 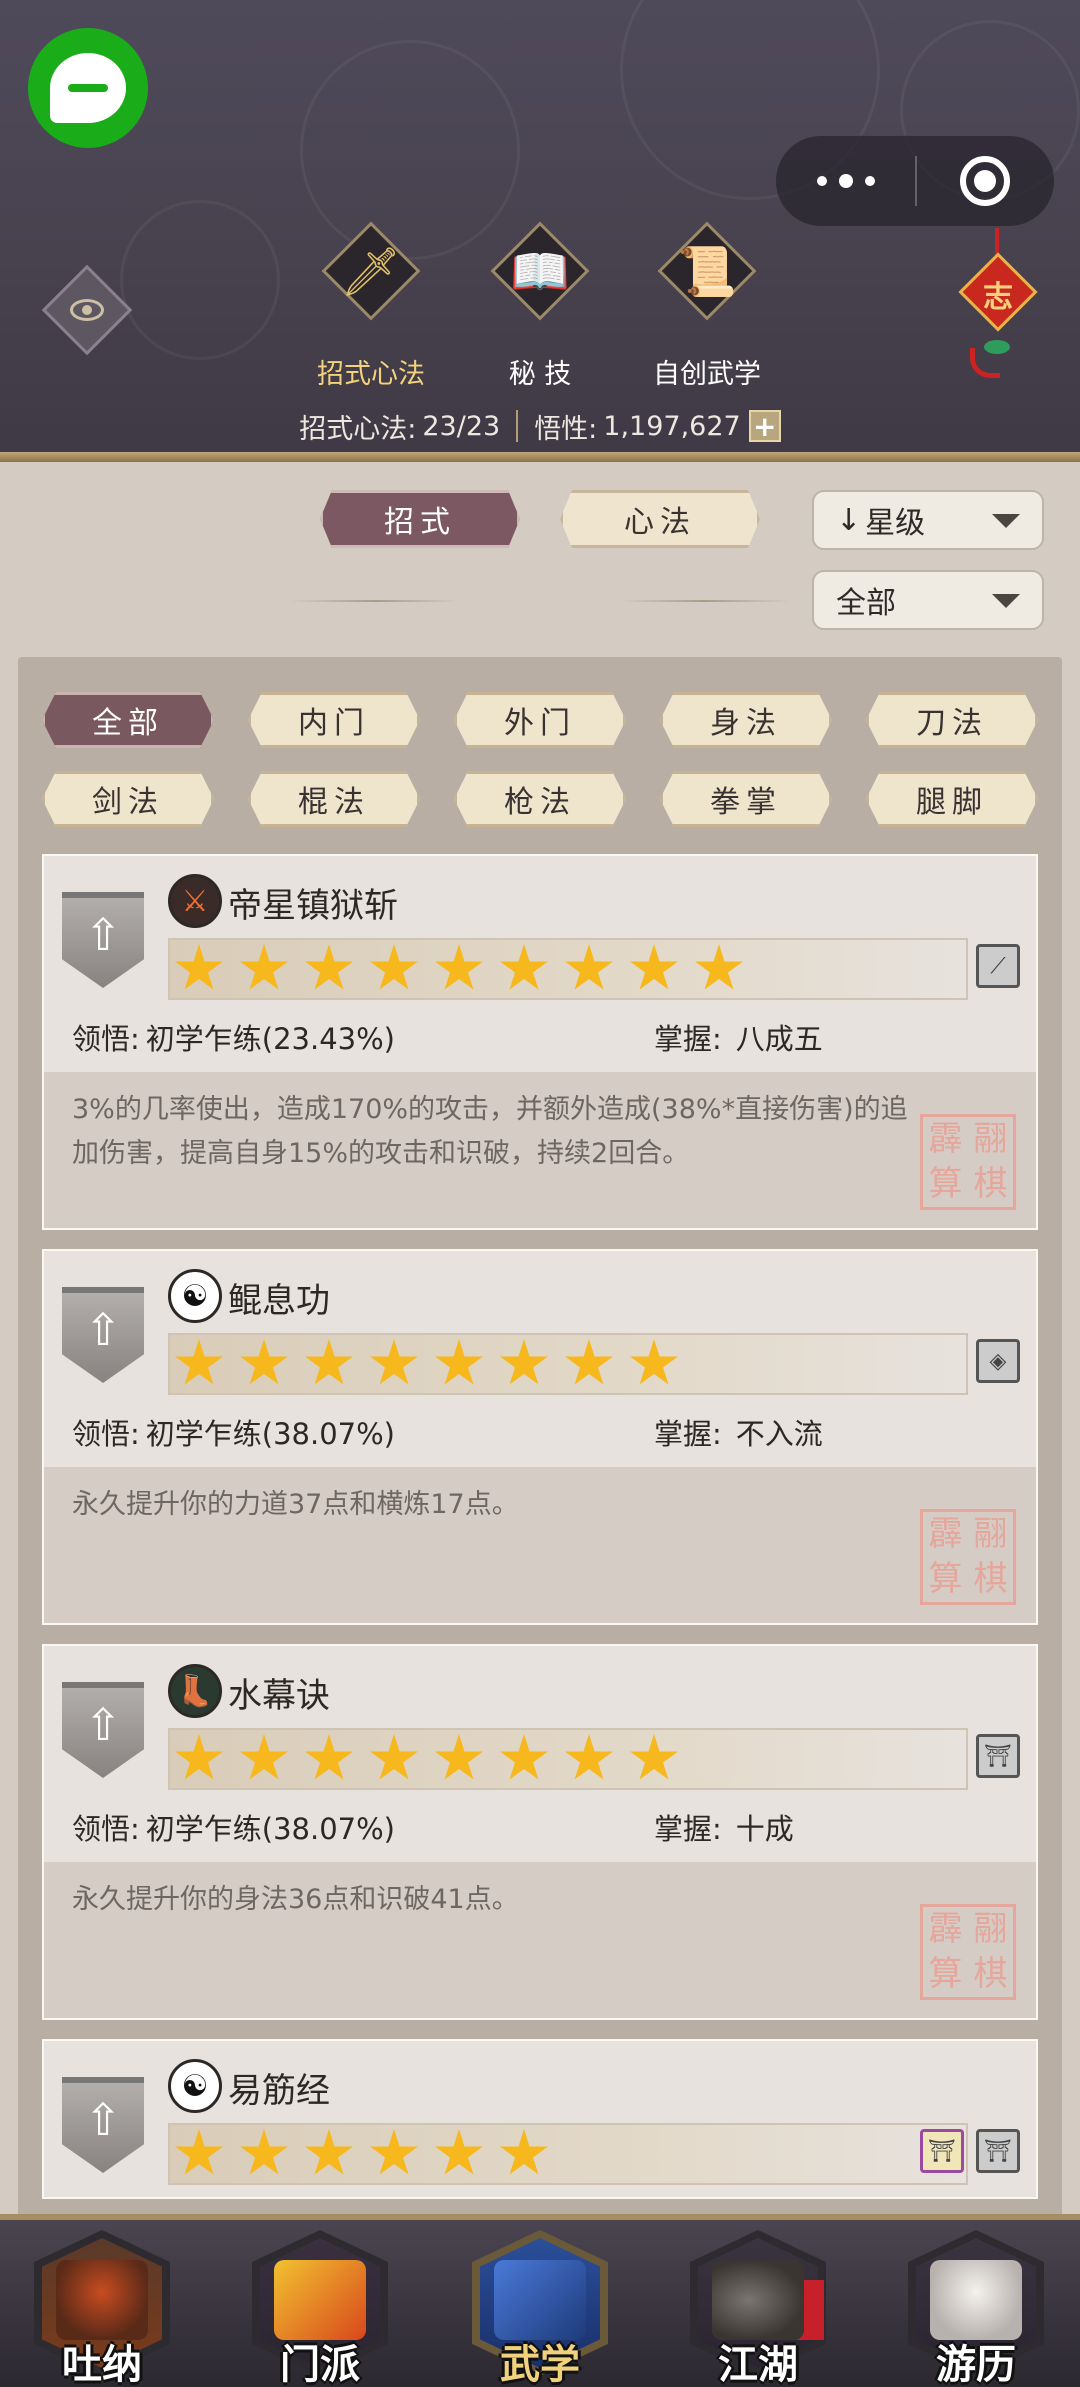 What do you see at coordinates (540, 799) in the screenshot?
I see `category-spear: 枪法` at bounding box center [540, 799].